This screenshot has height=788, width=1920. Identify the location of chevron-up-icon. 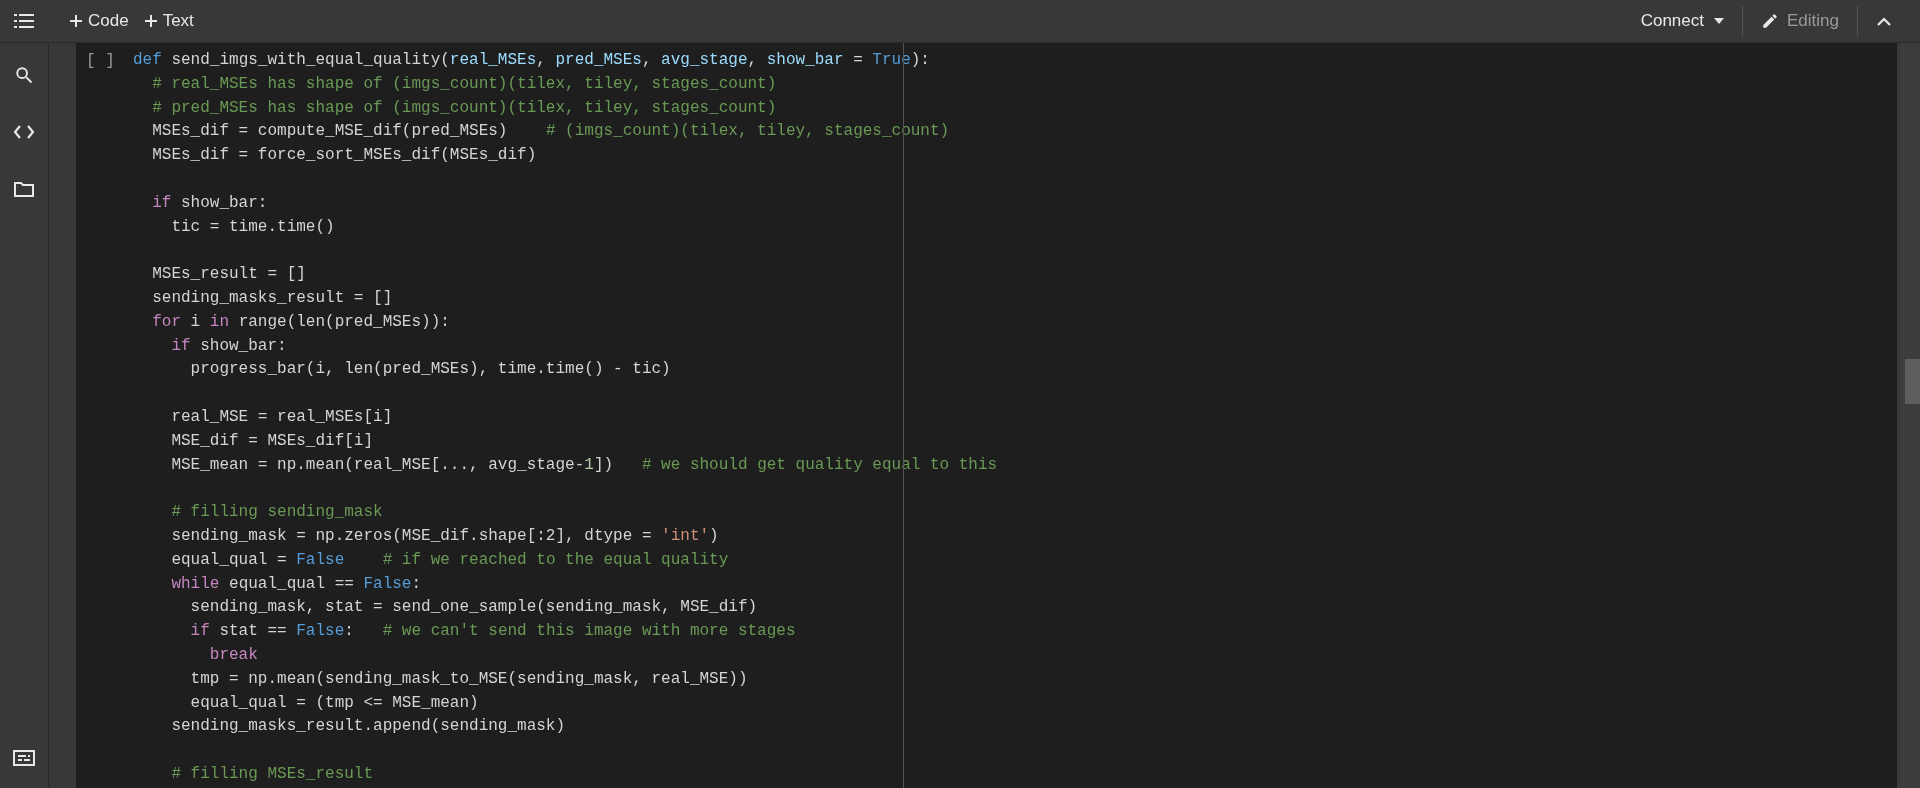
(1884, 21).